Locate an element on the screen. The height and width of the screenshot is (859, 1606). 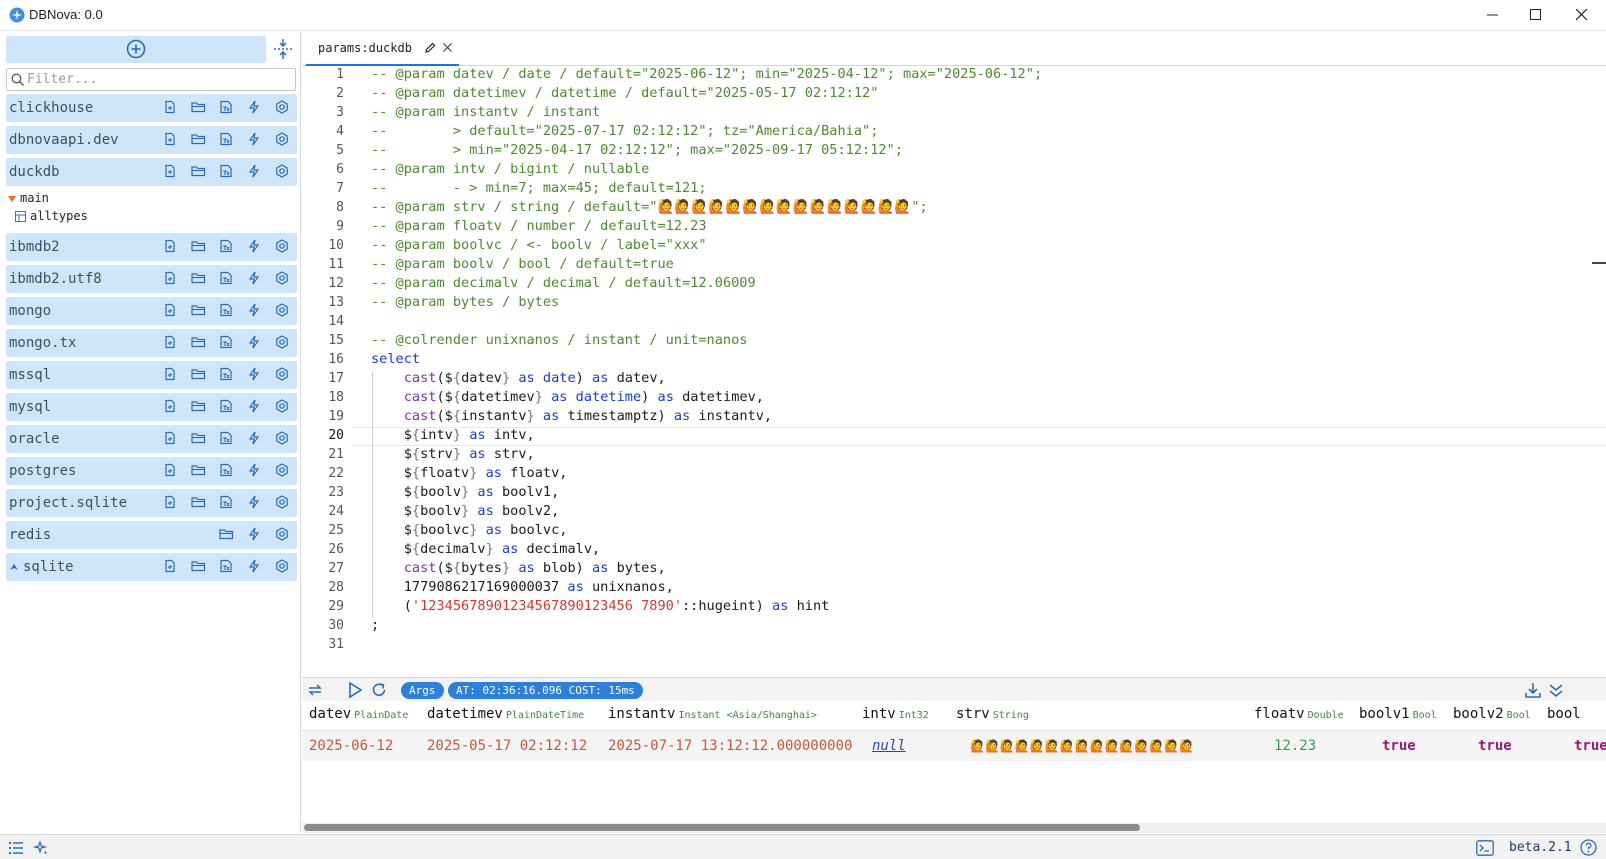
column-header-boolv2: boolv2 Bool is located at coordinates (1492, 714).